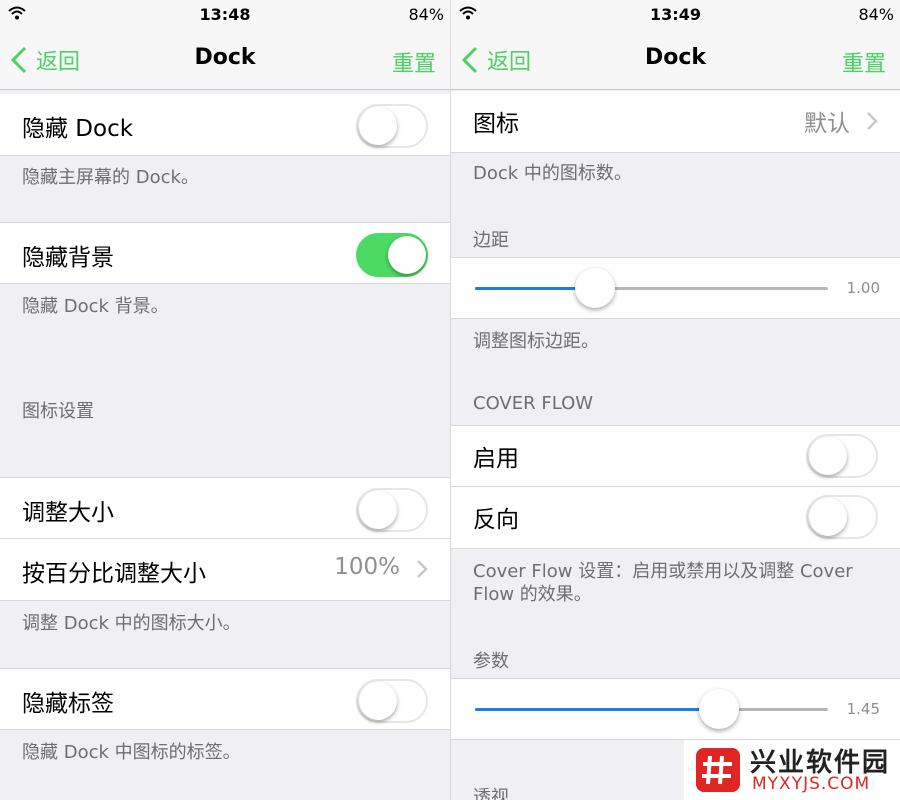 The width and height of the screenshot is (900, 800). I want to click on hide-labels-toggle, so click(392, 701).